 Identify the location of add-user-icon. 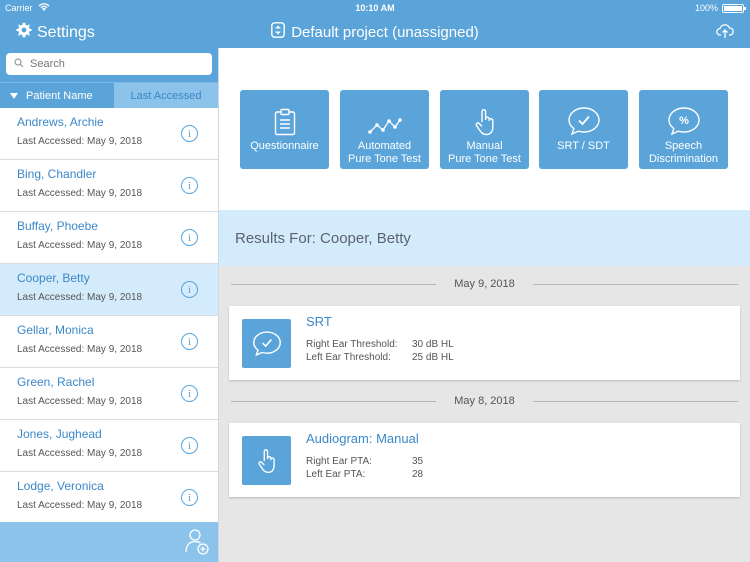
(197, 542).